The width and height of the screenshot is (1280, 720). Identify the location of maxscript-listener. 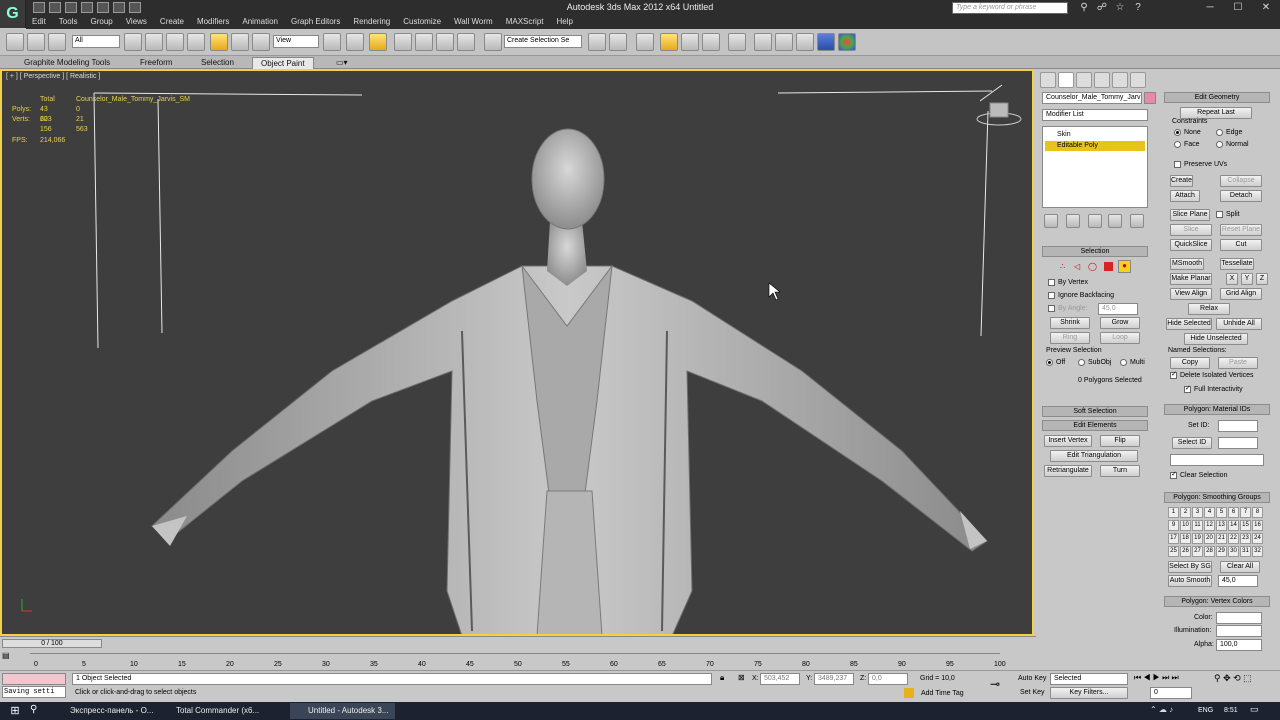
(34, 679).